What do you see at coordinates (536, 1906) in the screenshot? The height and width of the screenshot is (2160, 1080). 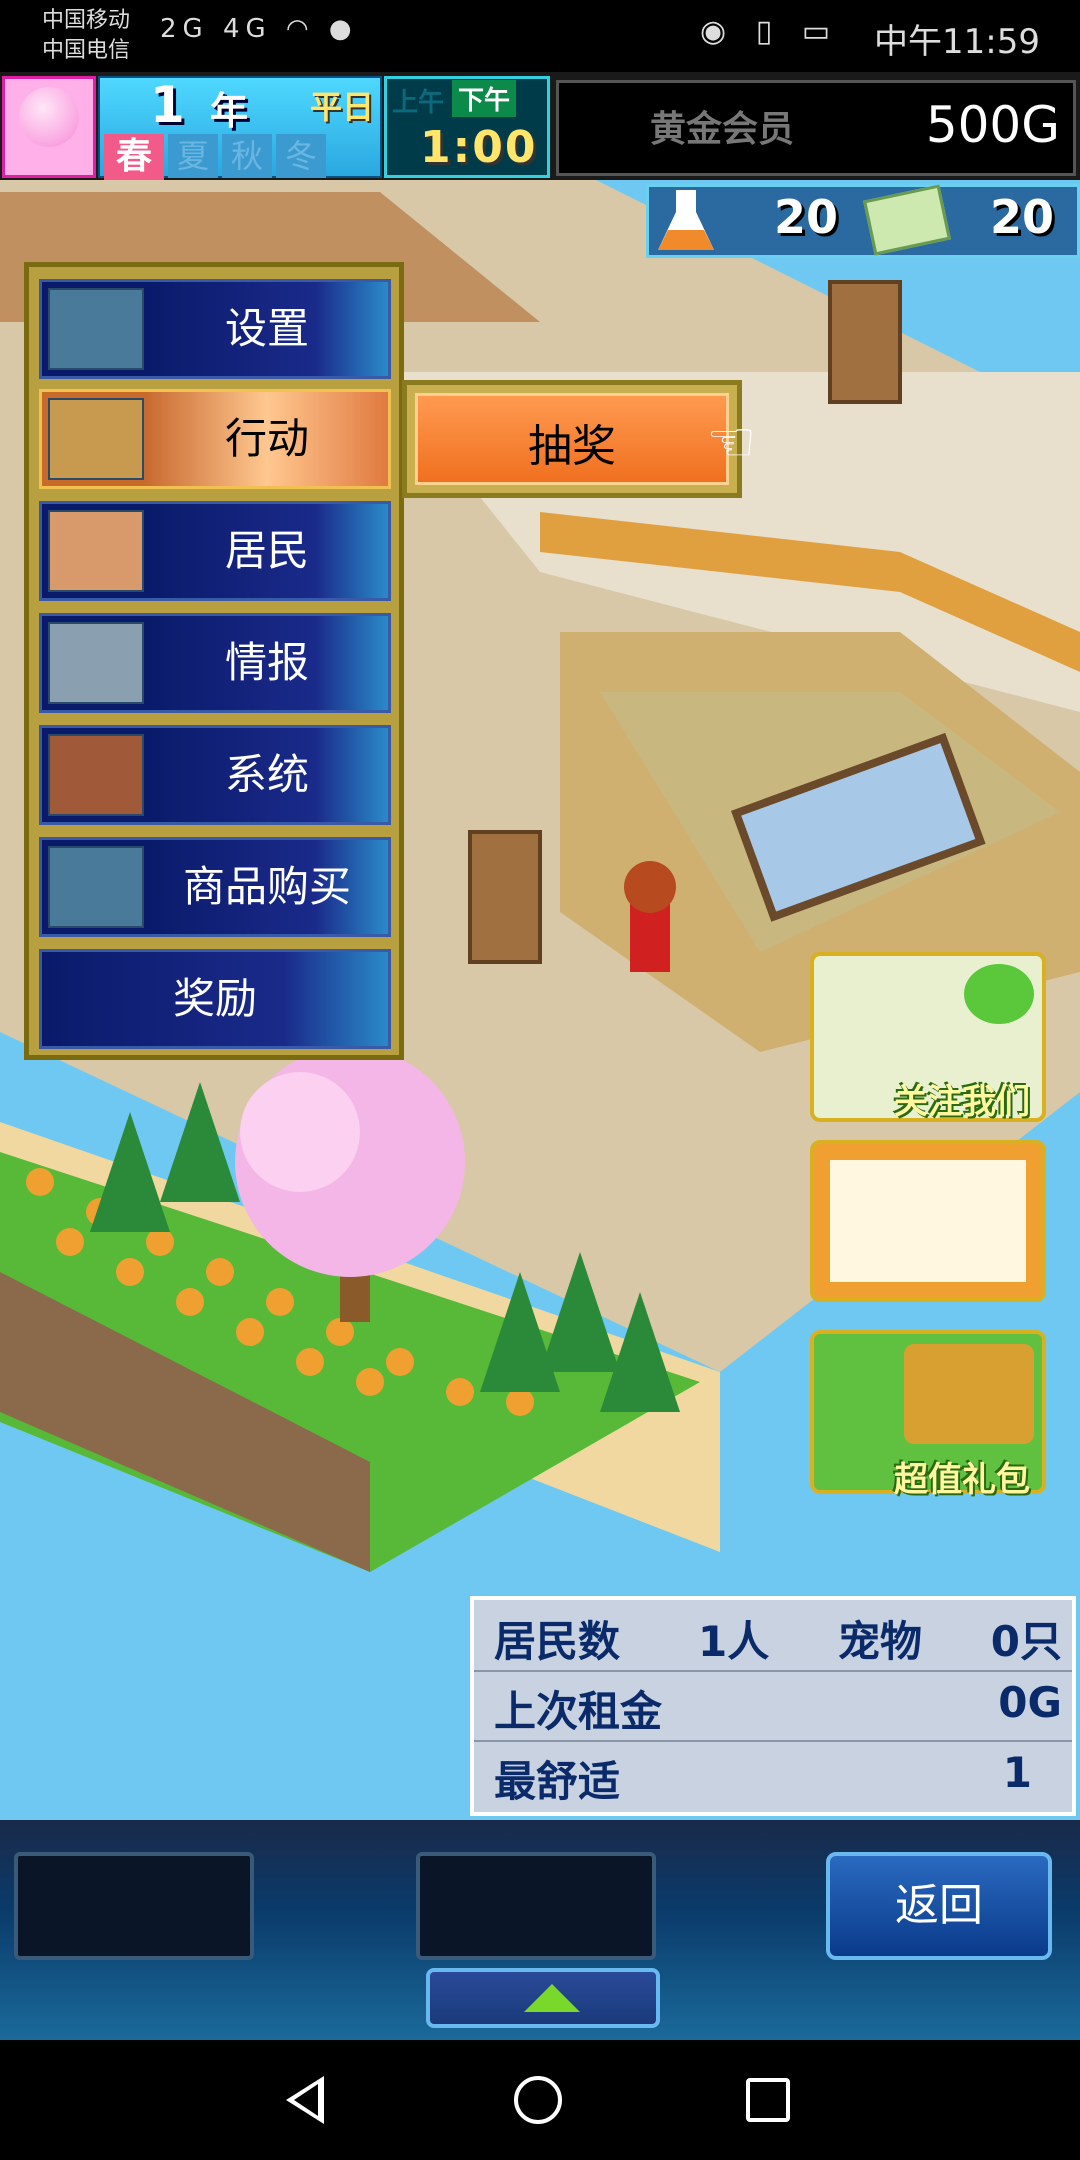 I see `empty-slot-center` at bounding box center [536, 1906].